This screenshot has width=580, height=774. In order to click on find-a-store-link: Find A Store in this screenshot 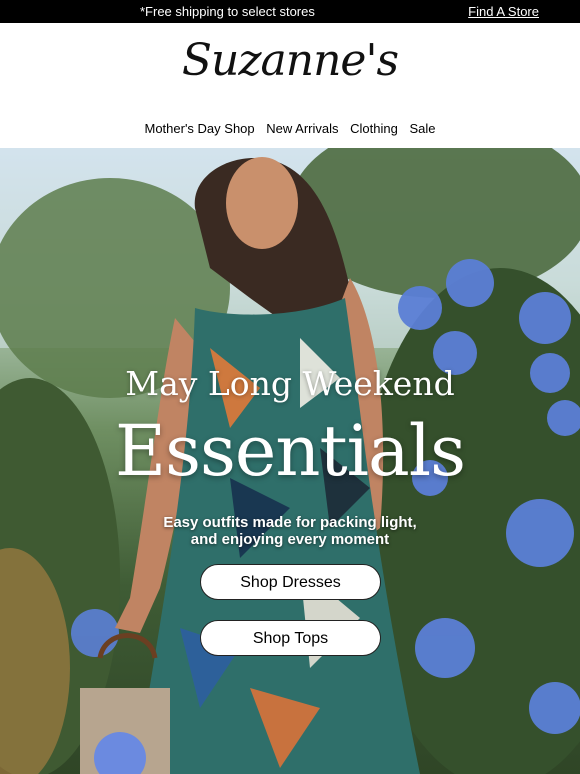, I will do `click(503, 11)`.